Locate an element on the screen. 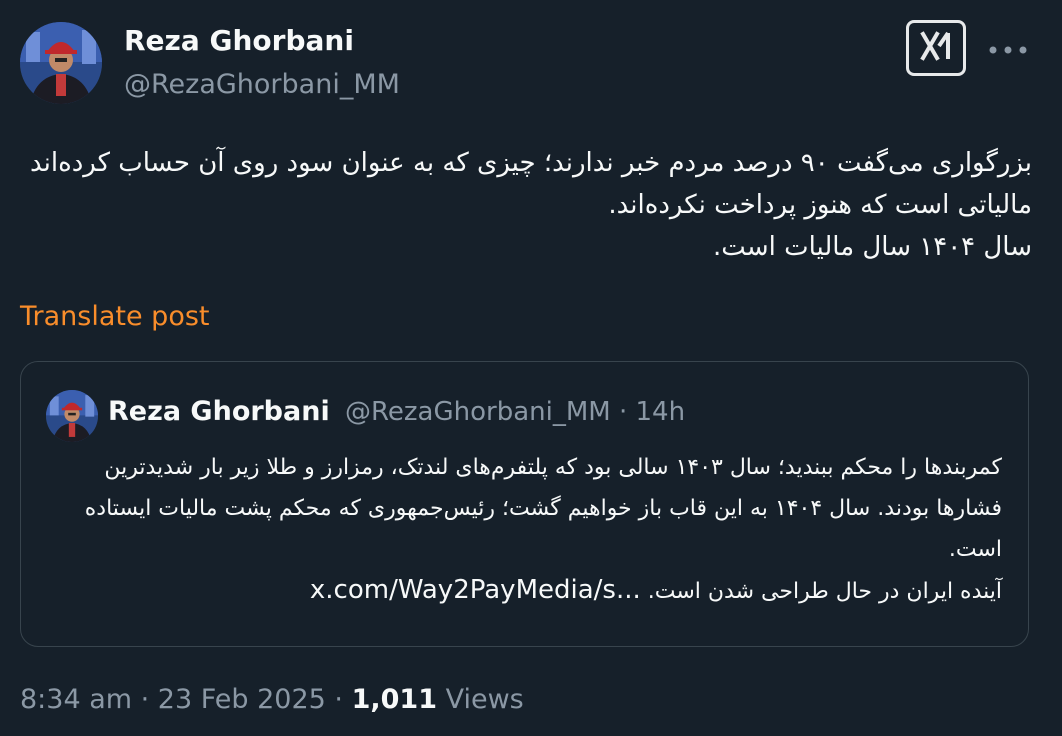  views-label: Views is located at coordinates (480, 699).